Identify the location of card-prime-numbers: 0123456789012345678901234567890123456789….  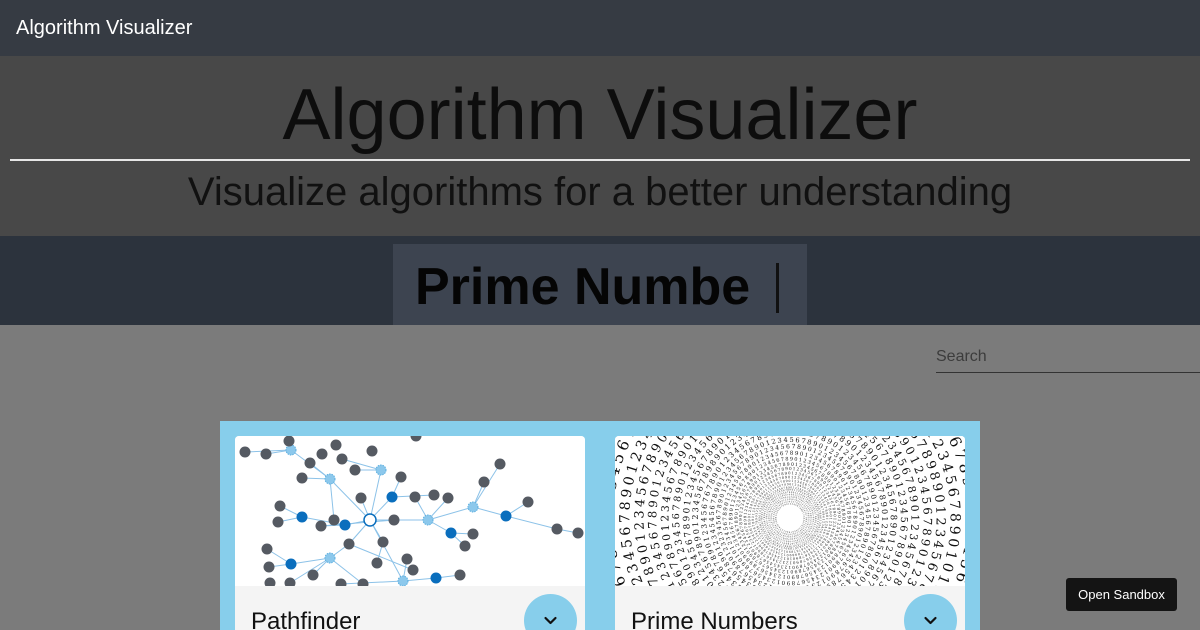
(790, 533).